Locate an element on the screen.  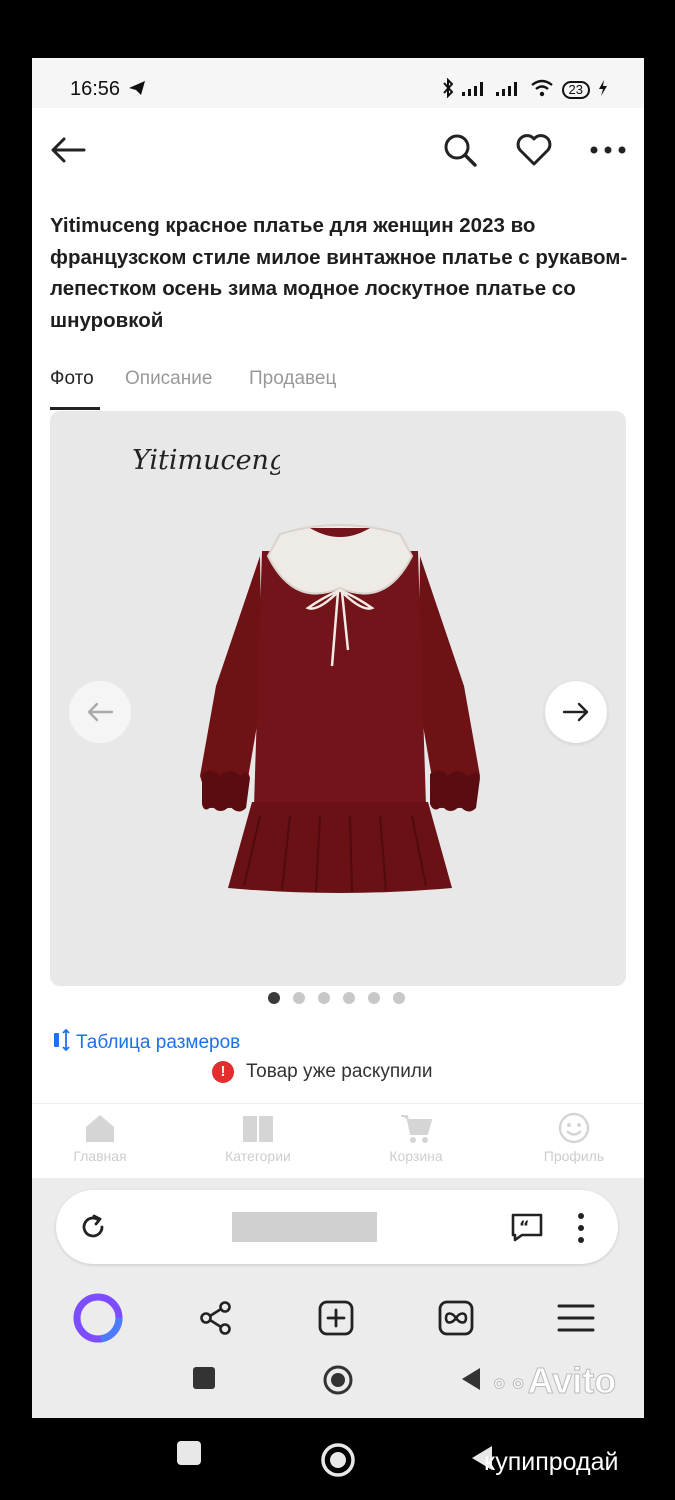
nav-cart: Корзина is located at coordinates (416, 1138).